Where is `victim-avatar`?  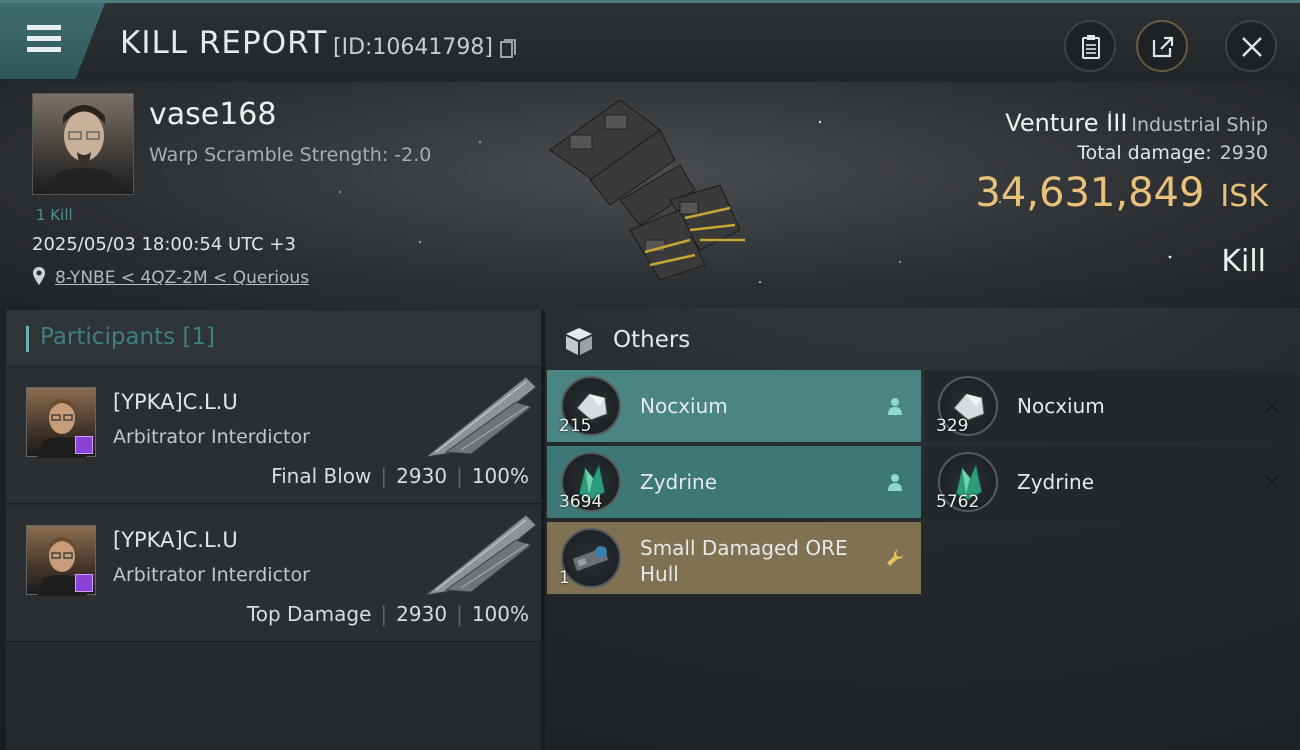 victim-avatar is located at coordinates (83, 144).